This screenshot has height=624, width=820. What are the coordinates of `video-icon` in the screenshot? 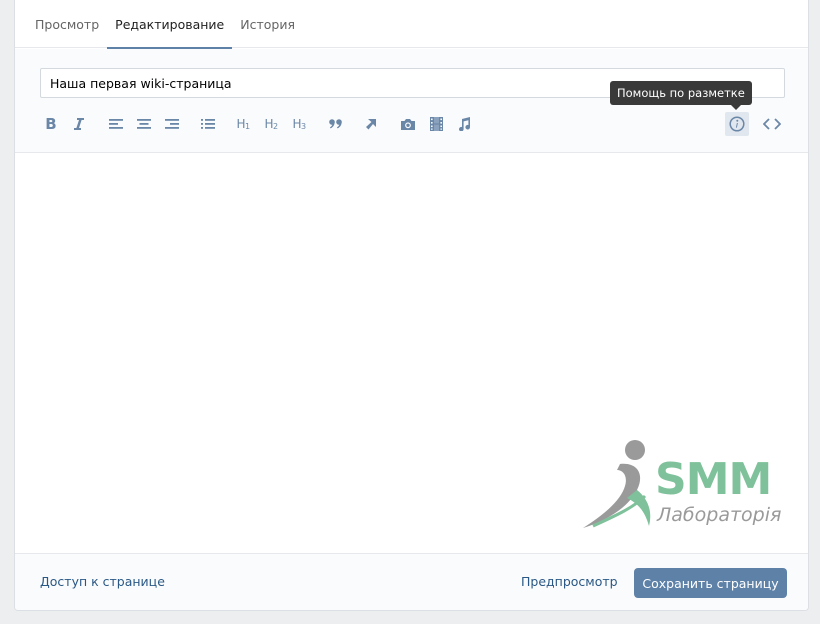 It's located at (436, 124).